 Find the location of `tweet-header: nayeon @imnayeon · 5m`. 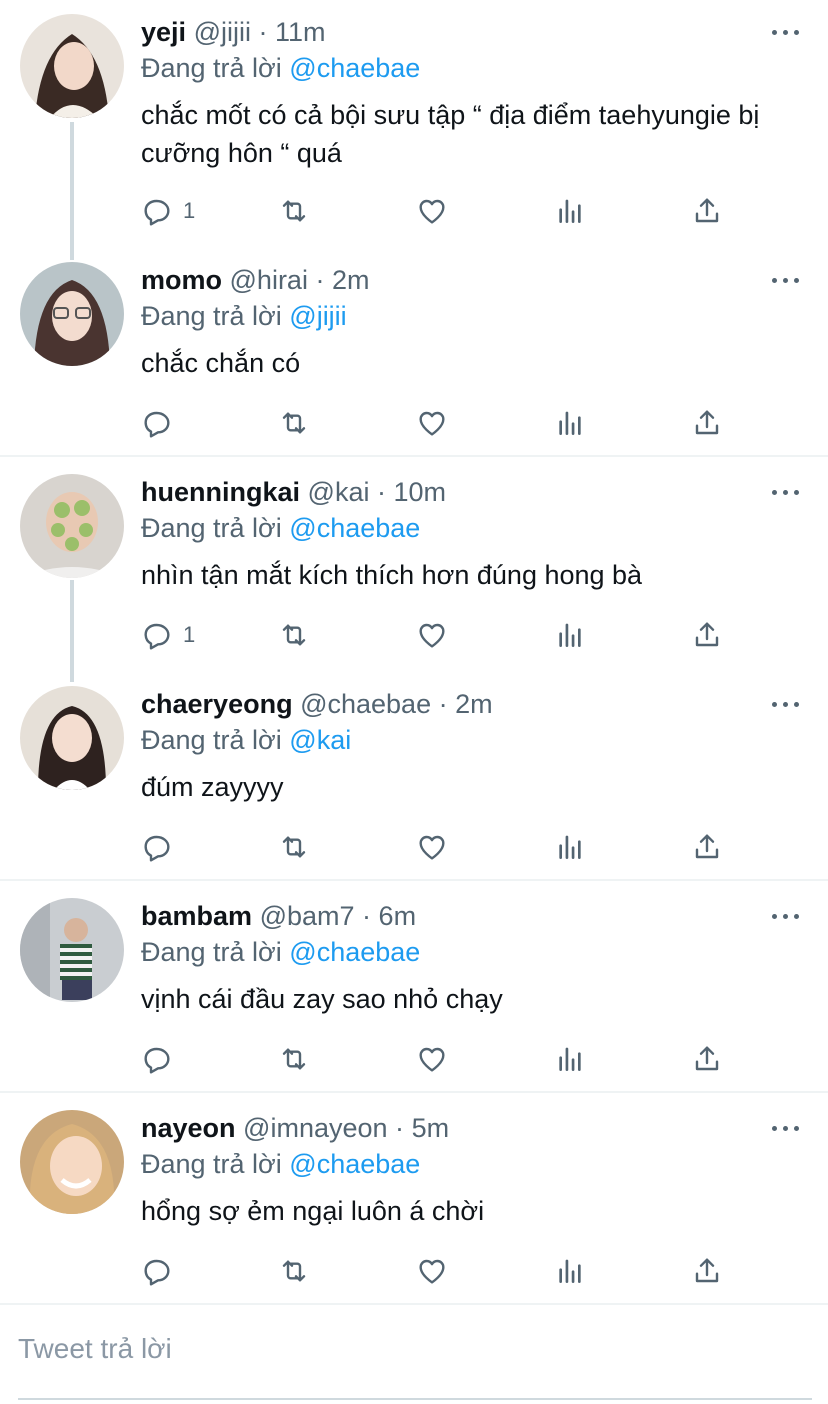

tweet-header: nayeon @imnayeon · 5m is located at coordinates (295, 1128).